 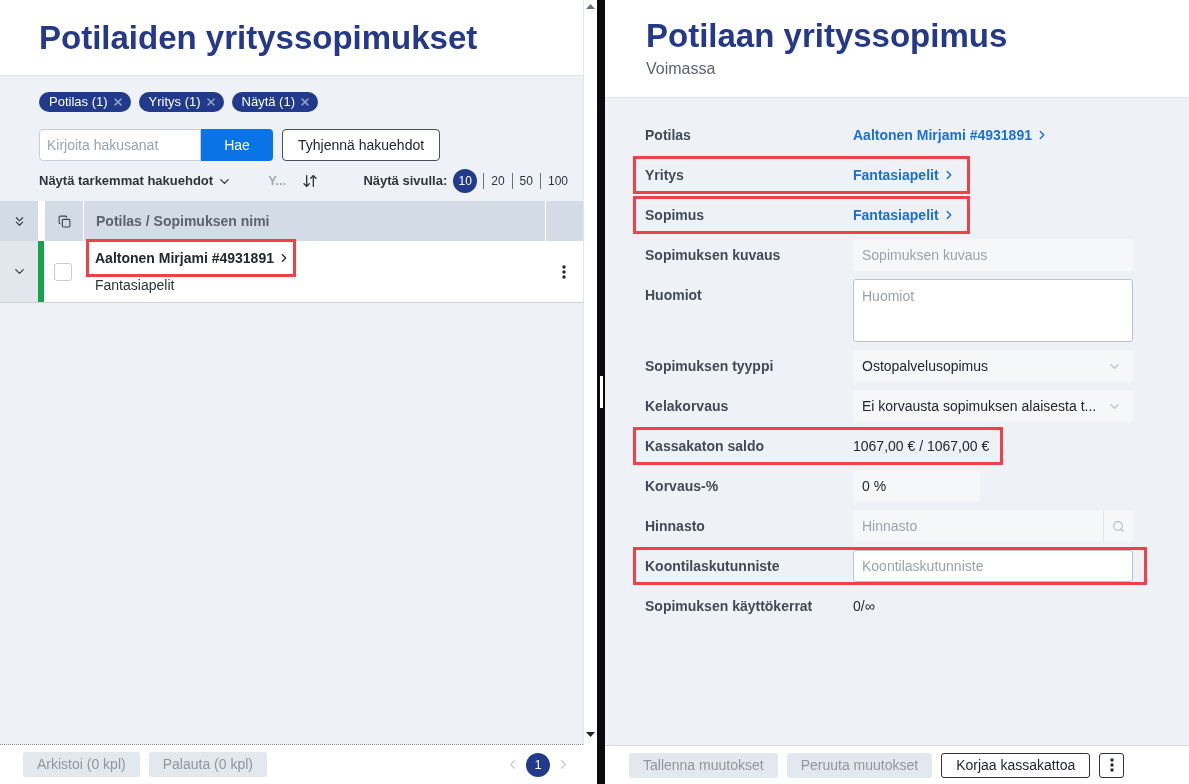 I want to click on field-link: Aaltonen Mirjami #4931891, so click(x=951, y=135).